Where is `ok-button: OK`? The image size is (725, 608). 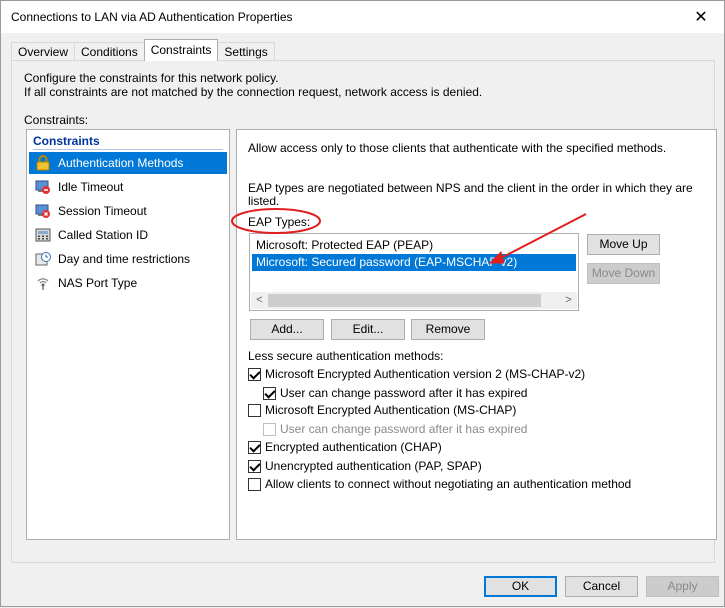
ok-button: OK is located at coordinates (520, 586).